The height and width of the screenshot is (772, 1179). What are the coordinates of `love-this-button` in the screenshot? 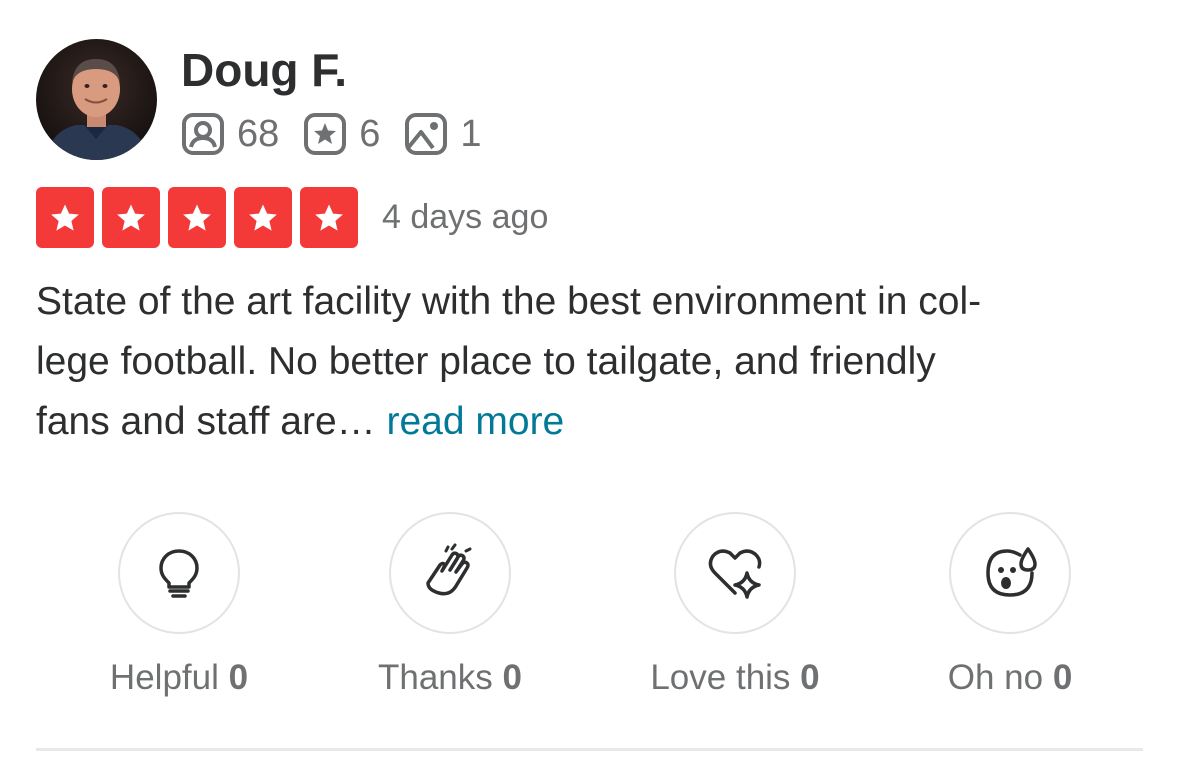 It's located at (735, 573).